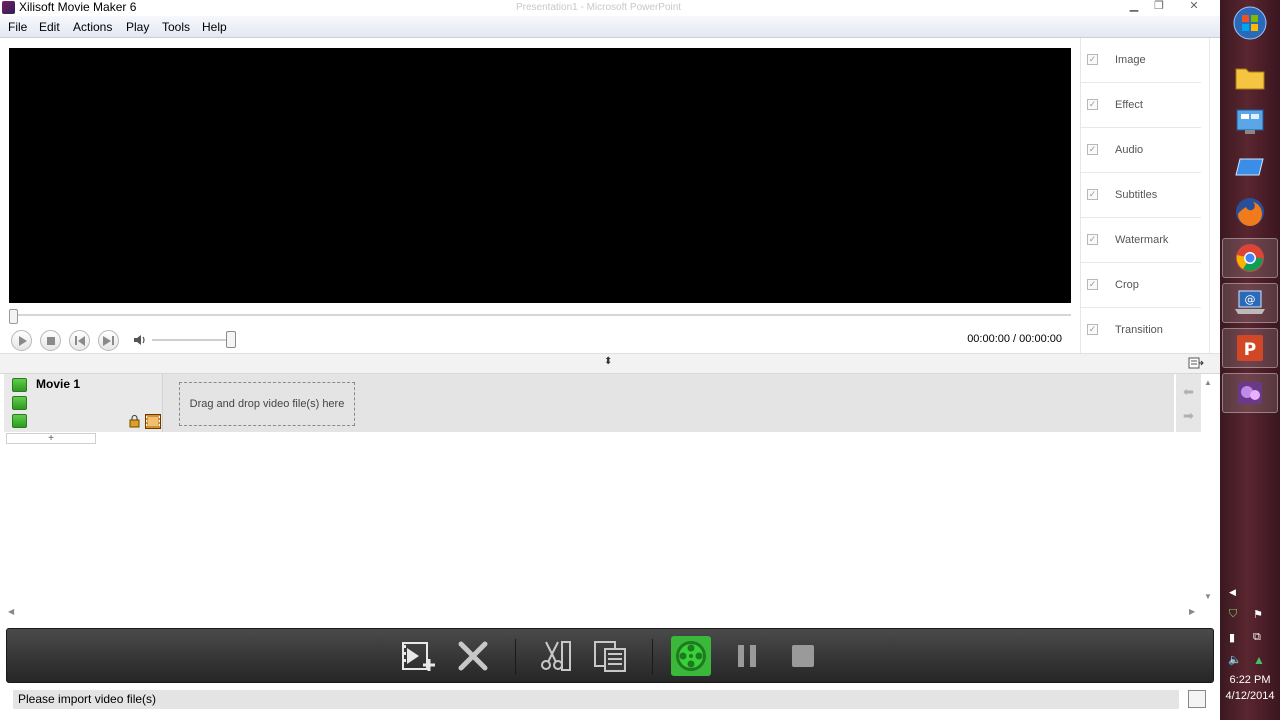 This screenshot has height=720, width=1280. I want to click on clip-area: Drag and drop video file(s) here, so click(669, 403).